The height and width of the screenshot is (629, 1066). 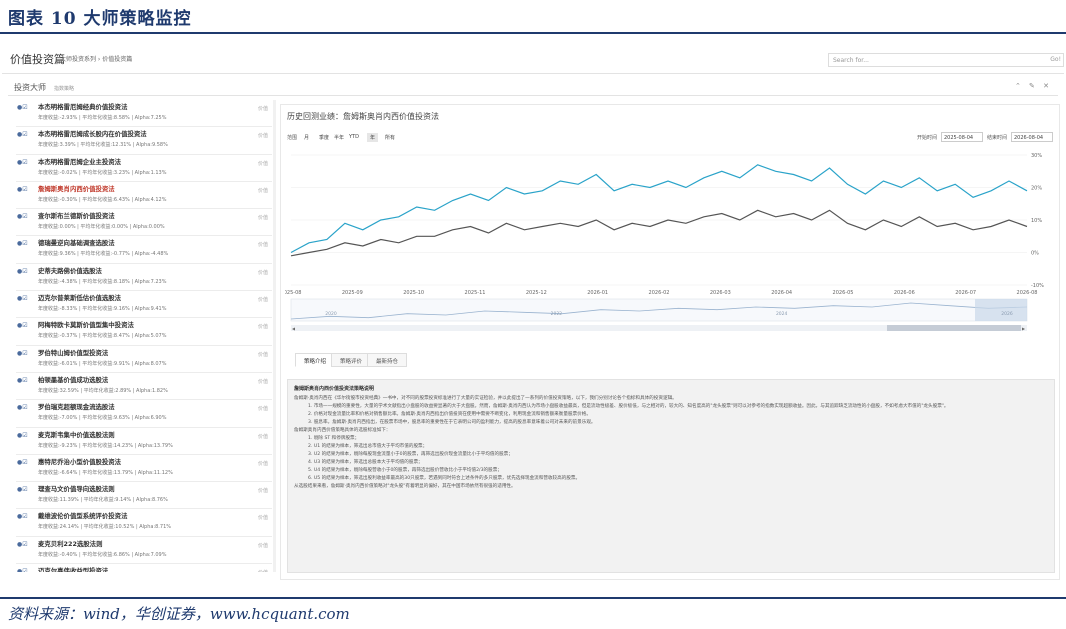 I want to click on x-tick-label: 2025-11, so click(x=475, y=293).